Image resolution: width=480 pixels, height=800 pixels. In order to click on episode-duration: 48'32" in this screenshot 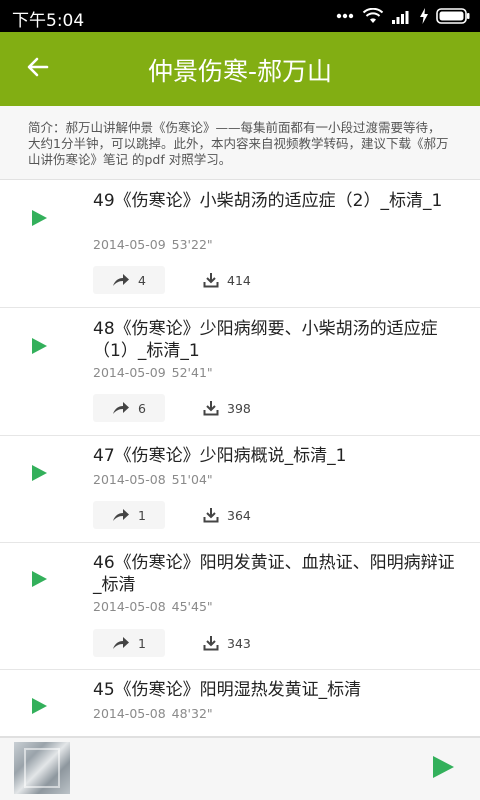, I will do `click(192, 713)`.